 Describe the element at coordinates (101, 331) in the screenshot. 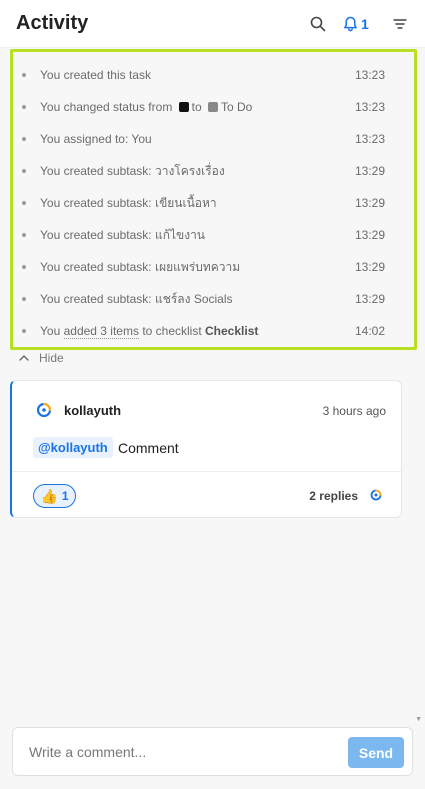

I see `checklist-items-link: added 3 items` at that location.